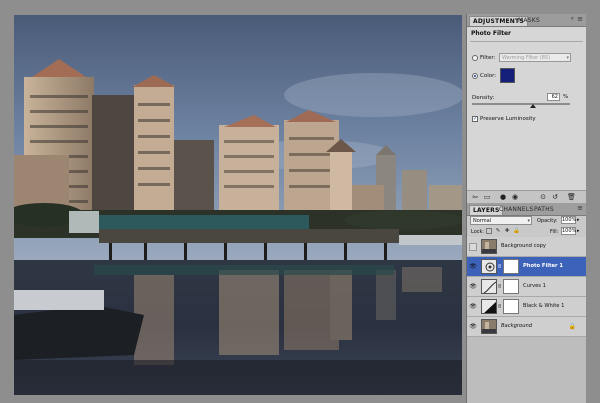  What do you see at coordinates (507, 75) in the screenshot?
I see `color-swatch` at bounding box center [507, 75].